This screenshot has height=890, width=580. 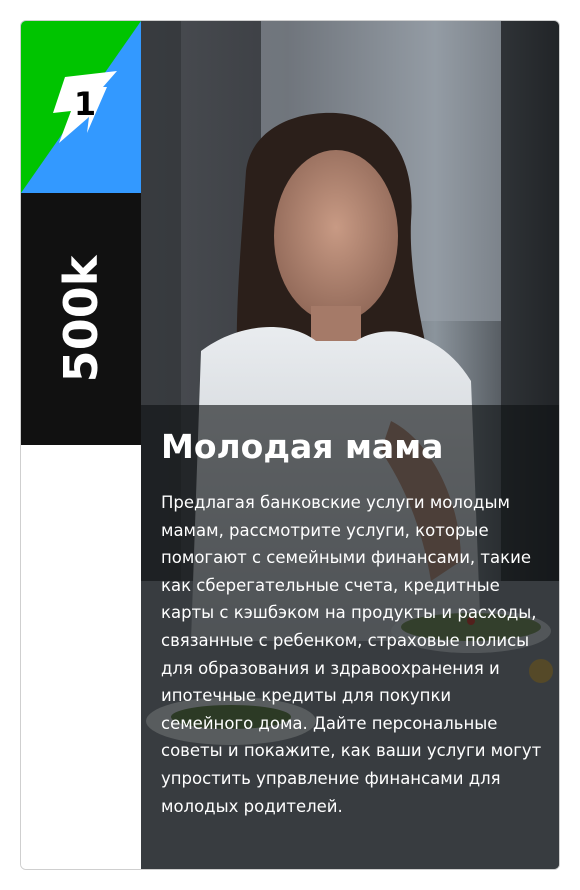 I want to click on value-label: 500k, so click(x=81, y=319).